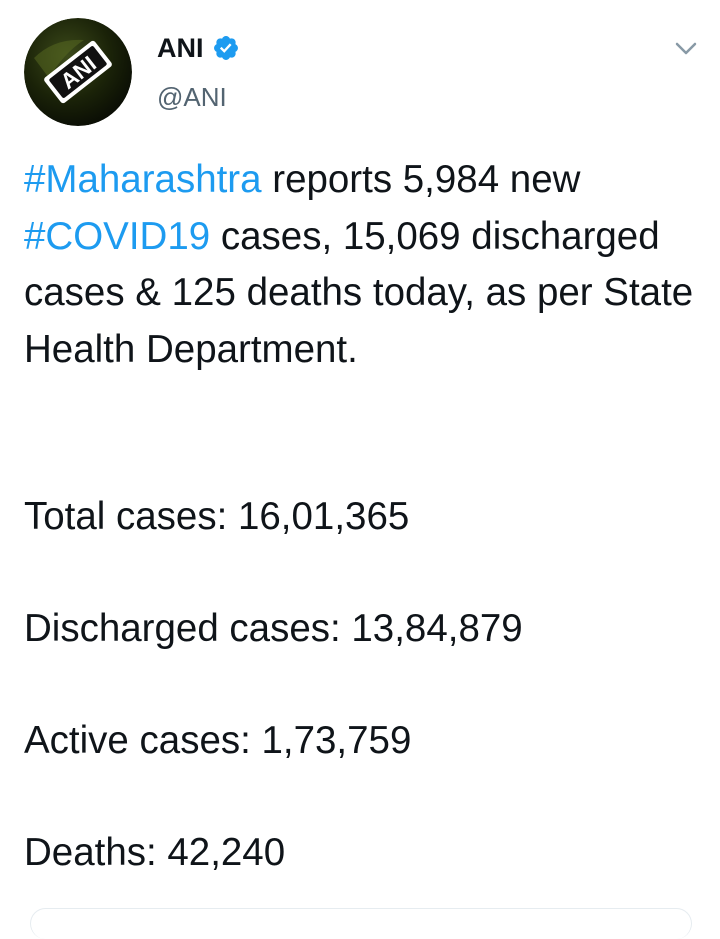  What do you see at coordinates (686, 48) in the screenshot?
I see `chevron-down-icon` at bounding box center [686, 48].